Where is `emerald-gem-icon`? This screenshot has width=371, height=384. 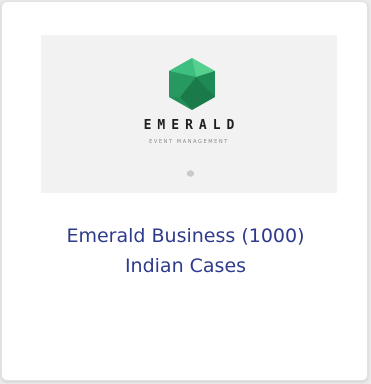
emerald-gem-icon is located at coordinates (192, 84).